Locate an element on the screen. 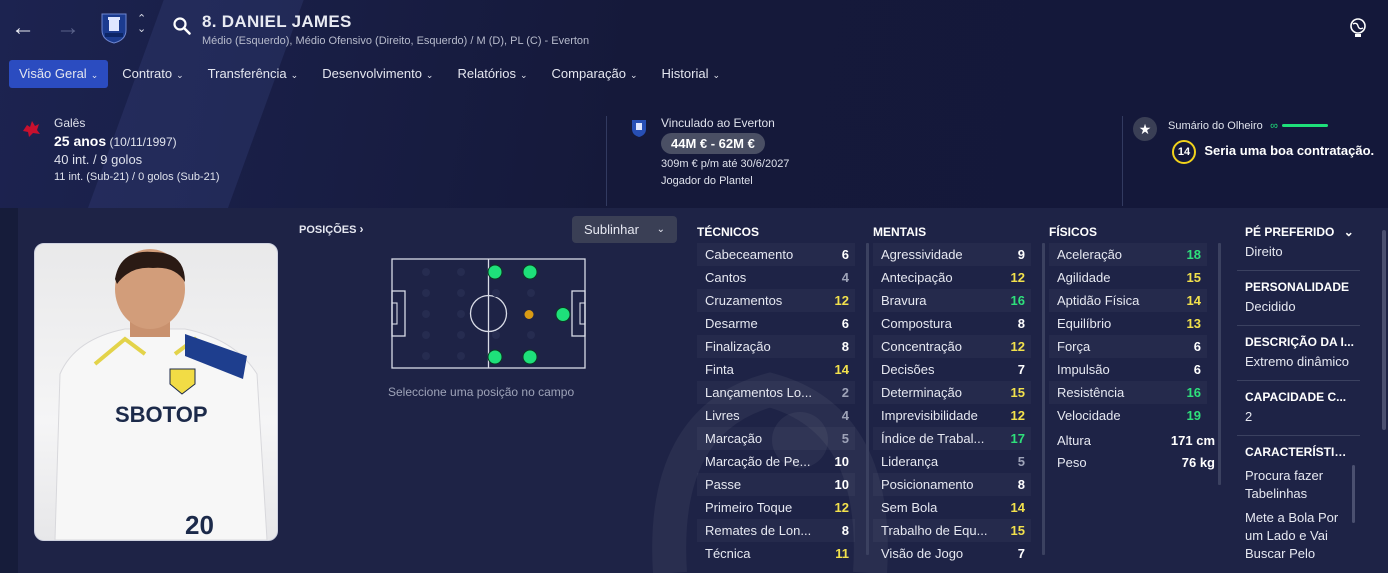 Image resolution: width=1388 pixels, height=573 pixels. attribute-name: Determinação is located at coordinates (921, 392).